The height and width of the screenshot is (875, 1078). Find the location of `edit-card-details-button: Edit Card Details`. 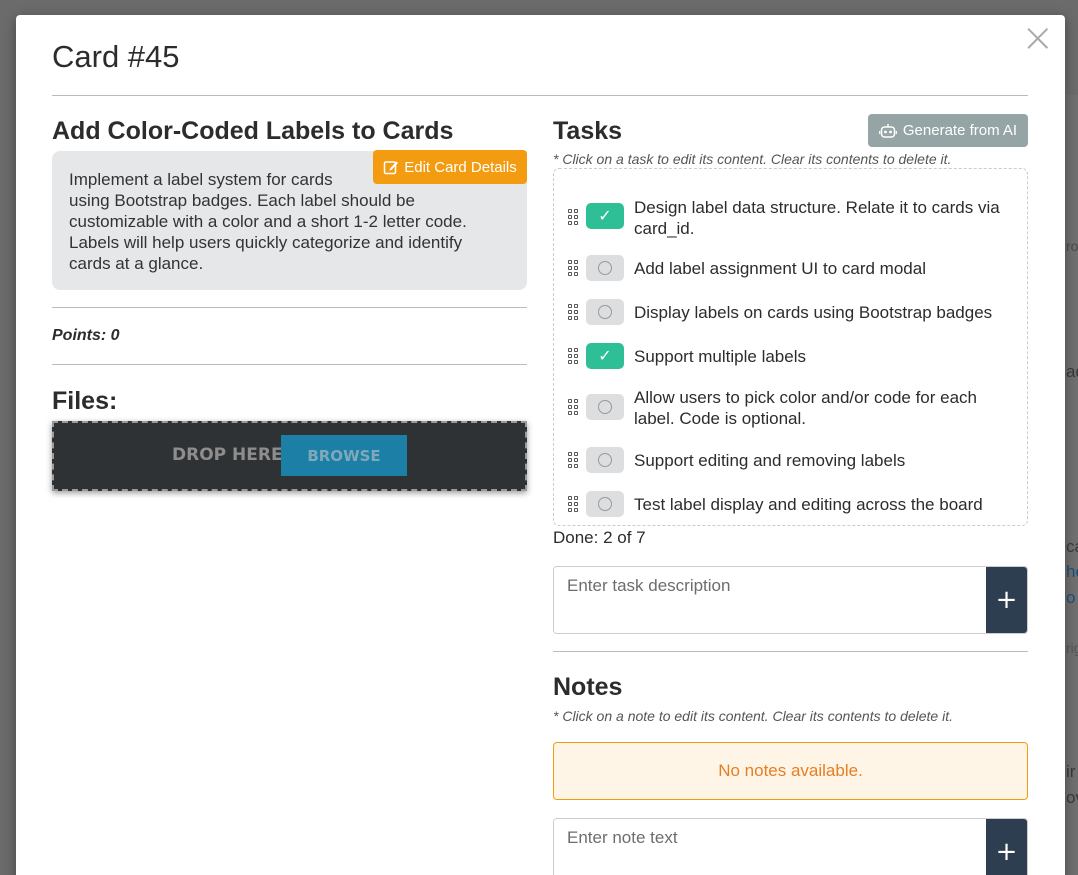

edit-card-details-button: Edit Card Details is located at coordinates (450, 167).